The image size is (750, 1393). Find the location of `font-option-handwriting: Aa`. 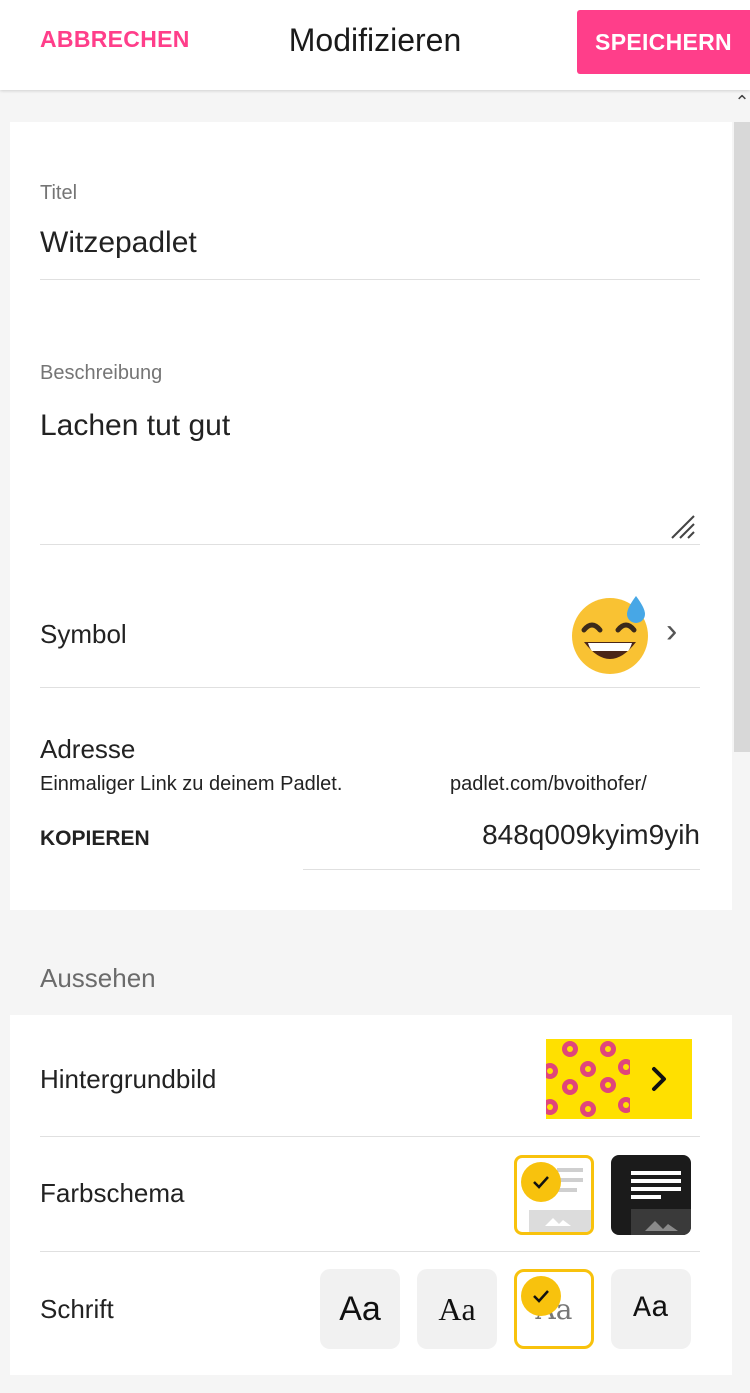

font-option-handwriting: Aa is located at coordinates (554, 1309).